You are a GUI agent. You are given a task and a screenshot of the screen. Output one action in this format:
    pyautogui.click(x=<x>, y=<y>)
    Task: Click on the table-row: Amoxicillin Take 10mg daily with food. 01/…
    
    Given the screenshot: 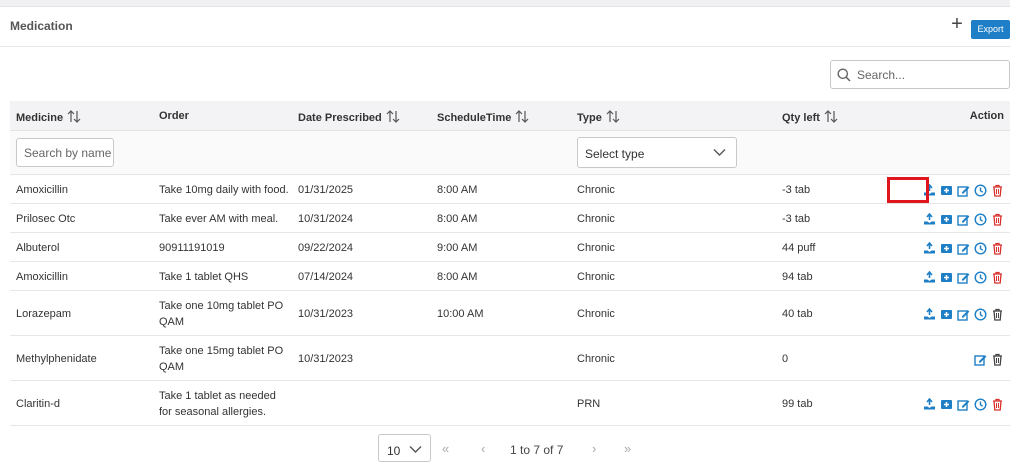 What is the action you would take?
    pyautogui.click(x=510, y=189)
    